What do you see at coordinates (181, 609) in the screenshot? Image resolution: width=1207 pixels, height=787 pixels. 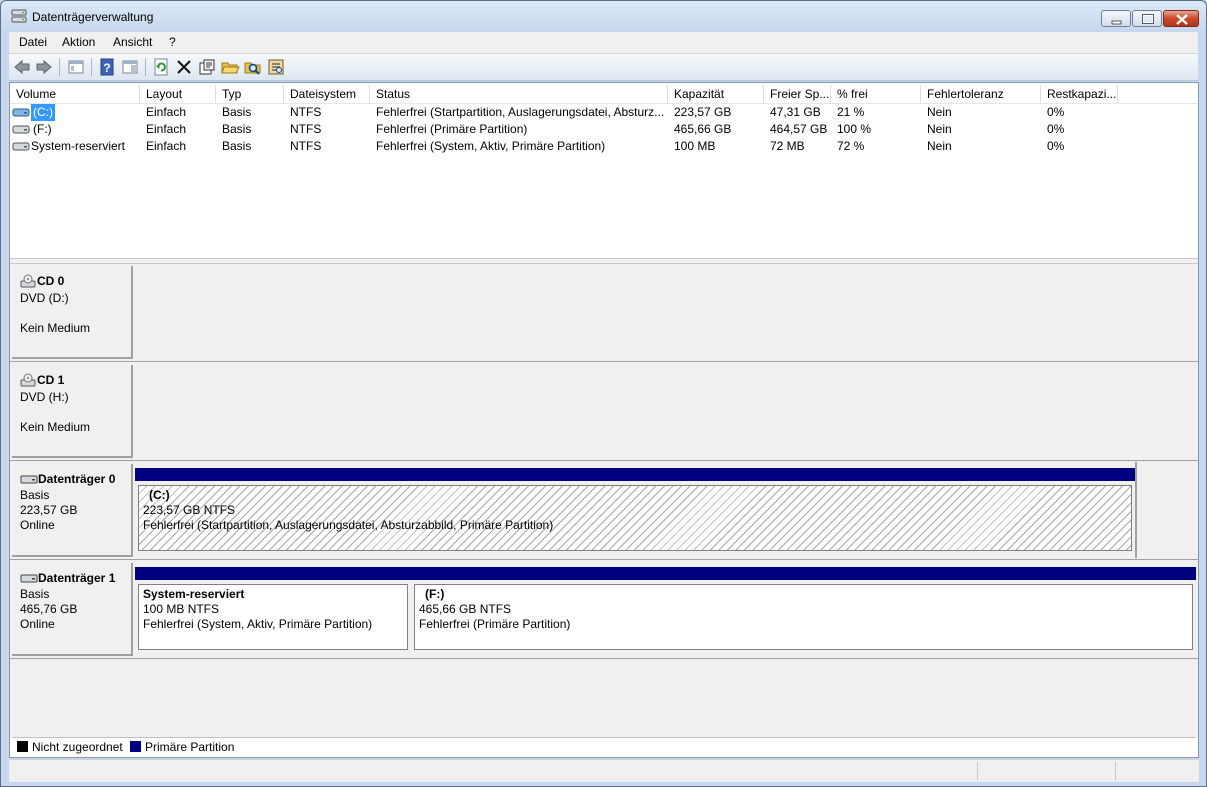 I see `partition-size: 100 MB NTFS` at bounding box center [181, 609].